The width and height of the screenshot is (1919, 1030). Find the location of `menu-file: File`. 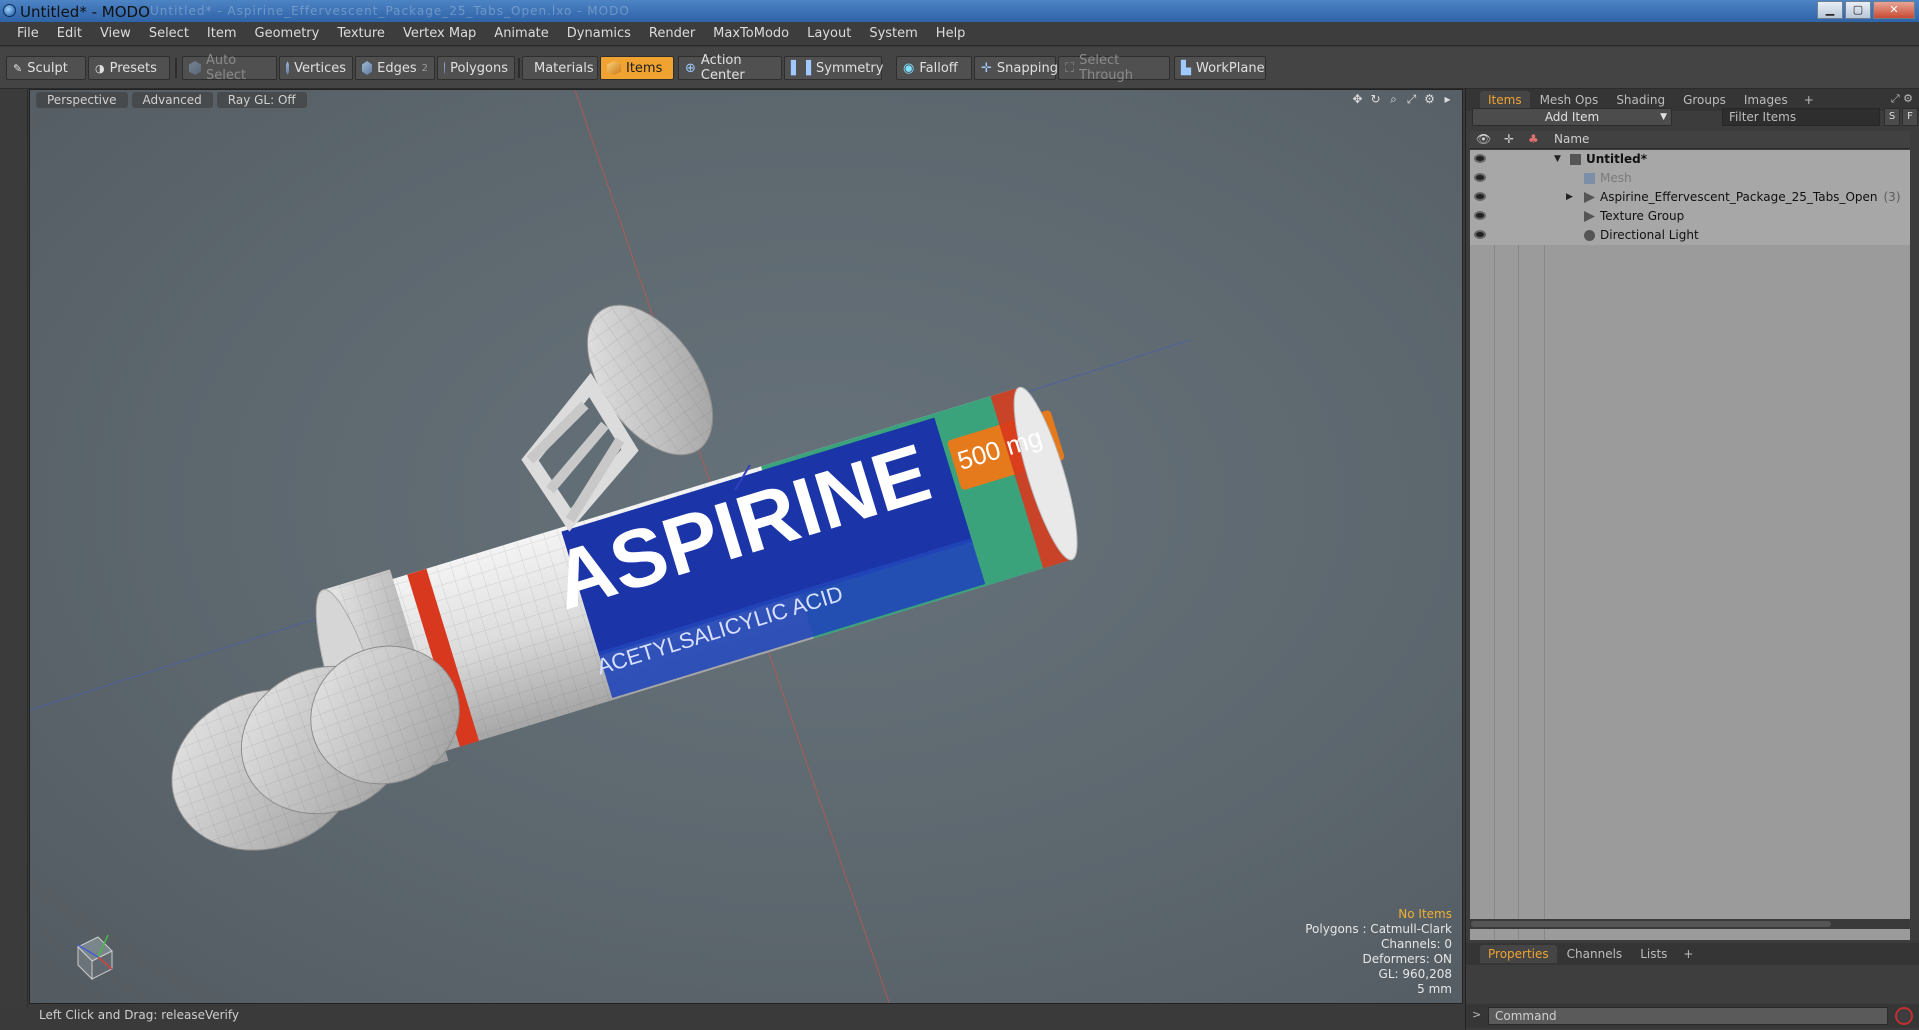

menu-file: File is located at coordinates (28, 33).